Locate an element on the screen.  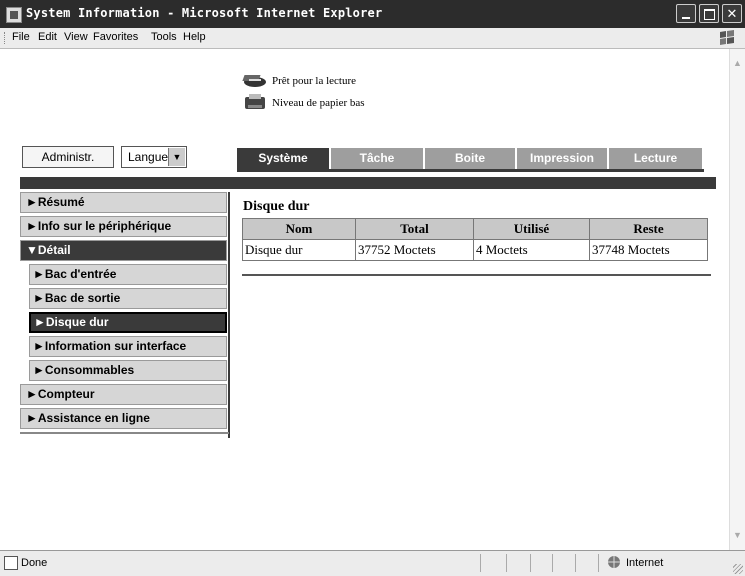
menu-view: View is located at coordinates (76, 37).